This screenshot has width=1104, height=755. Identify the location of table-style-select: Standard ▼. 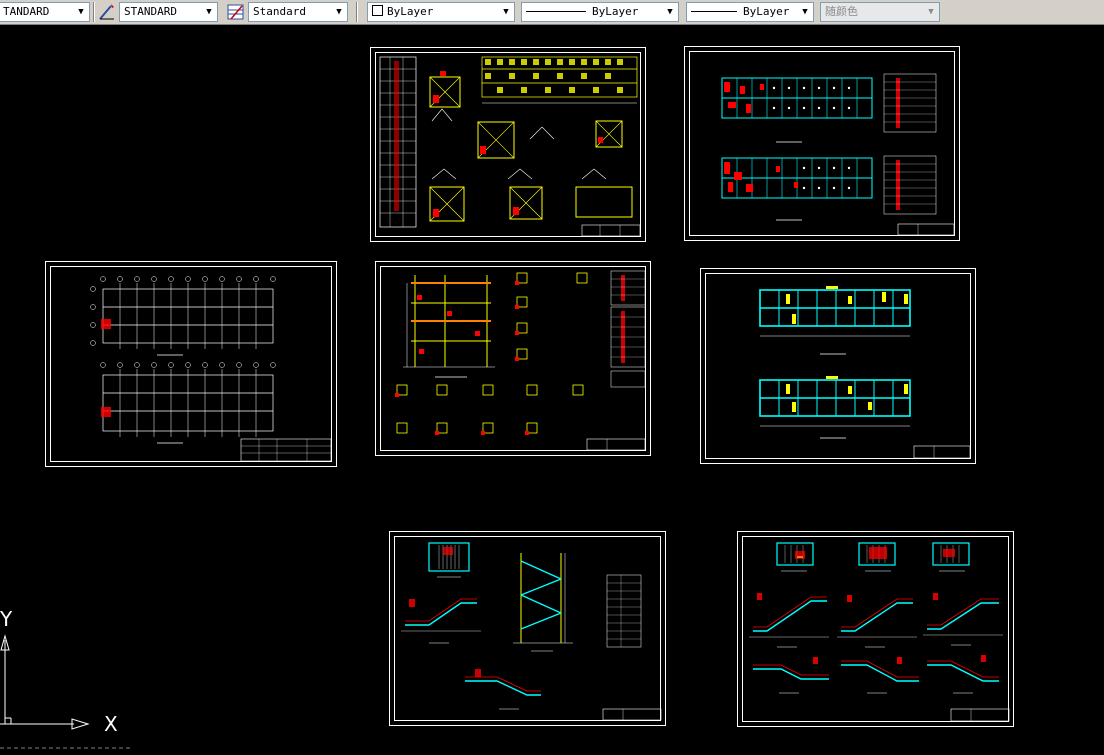
(298, 12).